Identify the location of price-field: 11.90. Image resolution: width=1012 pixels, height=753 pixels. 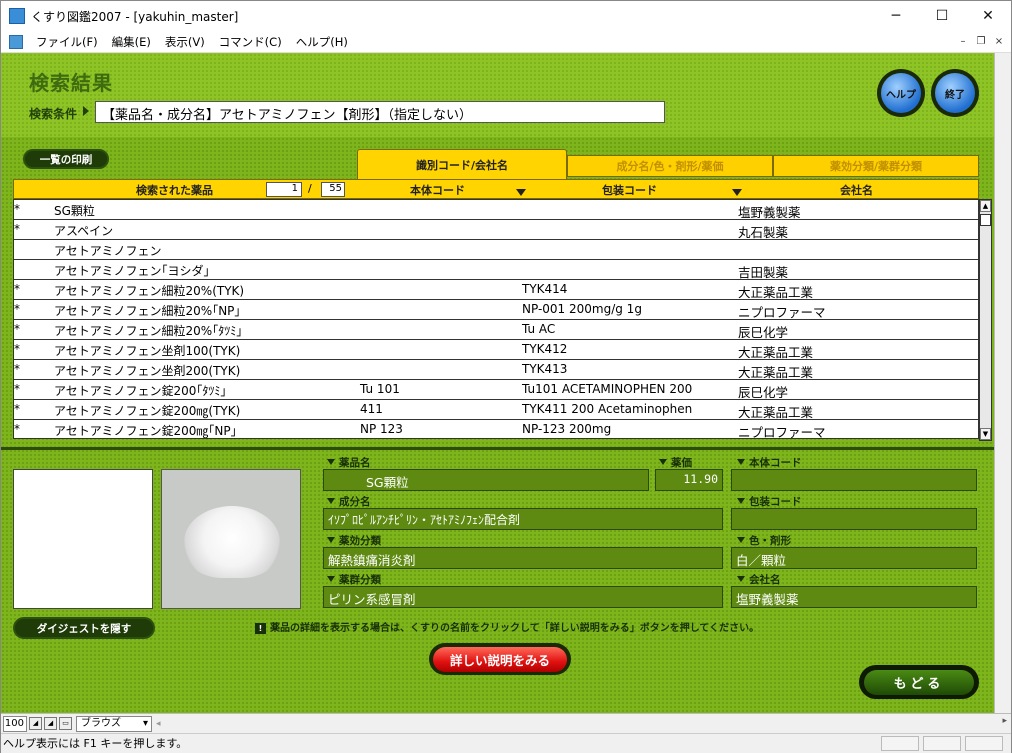
(689, 480).